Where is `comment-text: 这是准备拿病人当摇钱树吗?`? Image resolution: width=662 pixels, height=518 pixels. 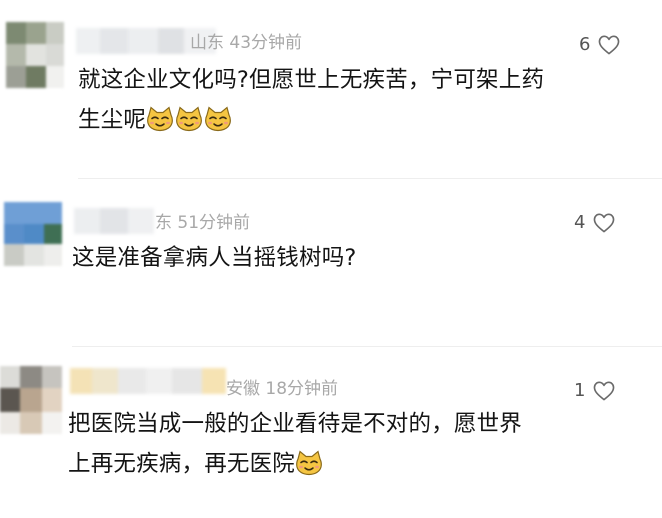
comment-text: 这是准备拿病人当摇钱树吗? is located at coordinates (214, 258).